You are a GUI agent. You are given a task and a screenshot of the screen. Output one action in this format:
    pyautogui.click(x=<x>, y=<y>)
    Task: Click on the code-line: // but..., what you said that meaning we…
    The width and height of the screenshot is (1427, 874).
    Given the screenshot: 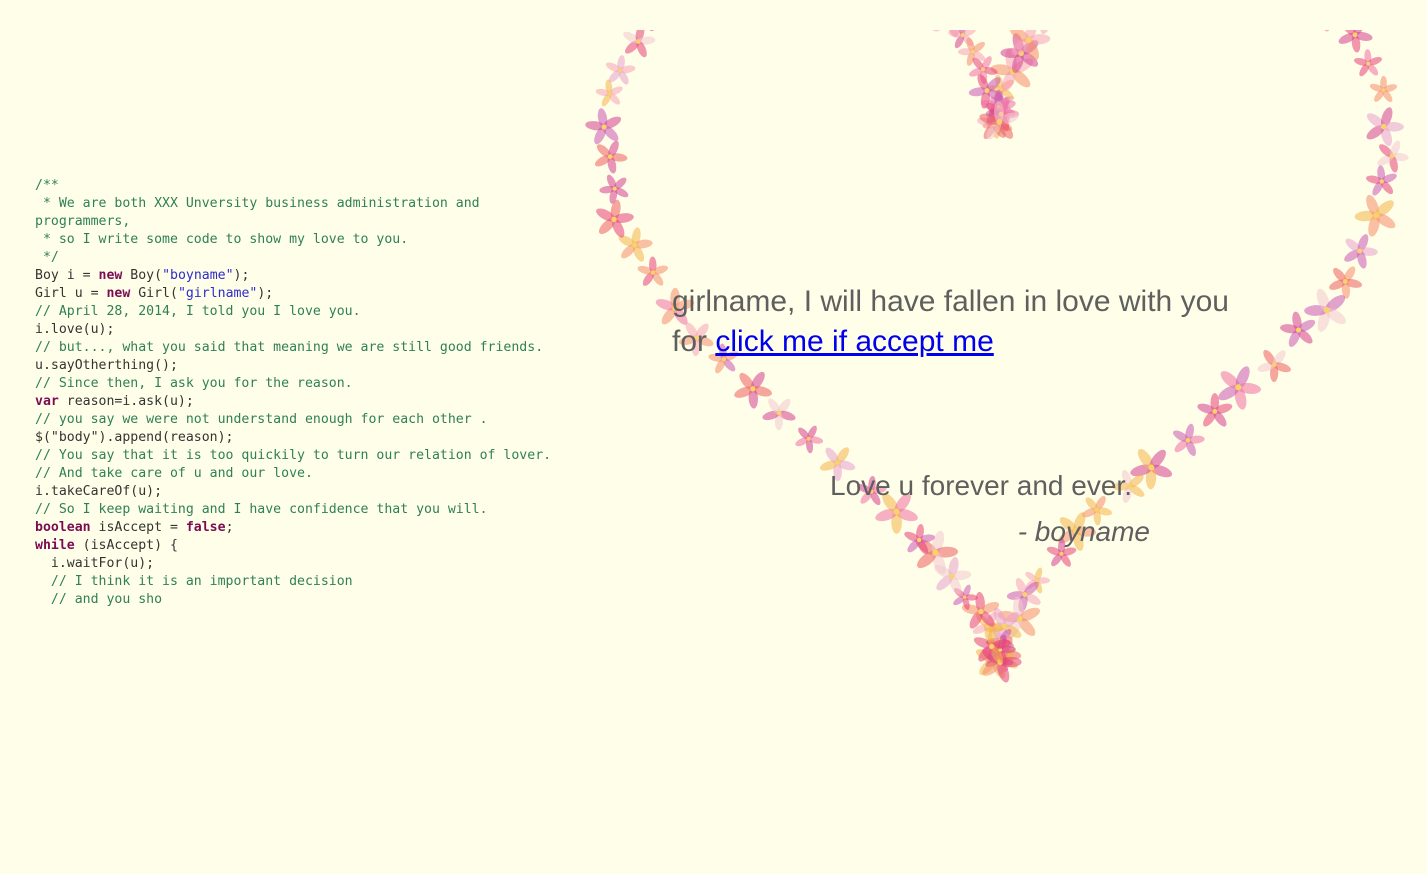 What is the action you would take?
    pyautogui.click(x=315, y=348)
    